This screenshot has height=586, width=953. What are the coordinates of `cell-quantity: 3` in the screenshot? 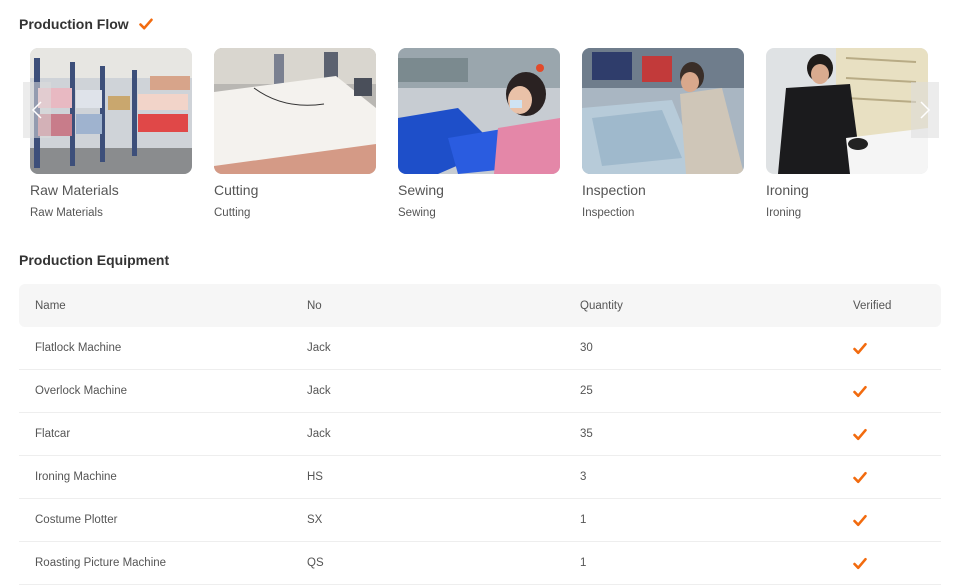 It's located at (583, 477).